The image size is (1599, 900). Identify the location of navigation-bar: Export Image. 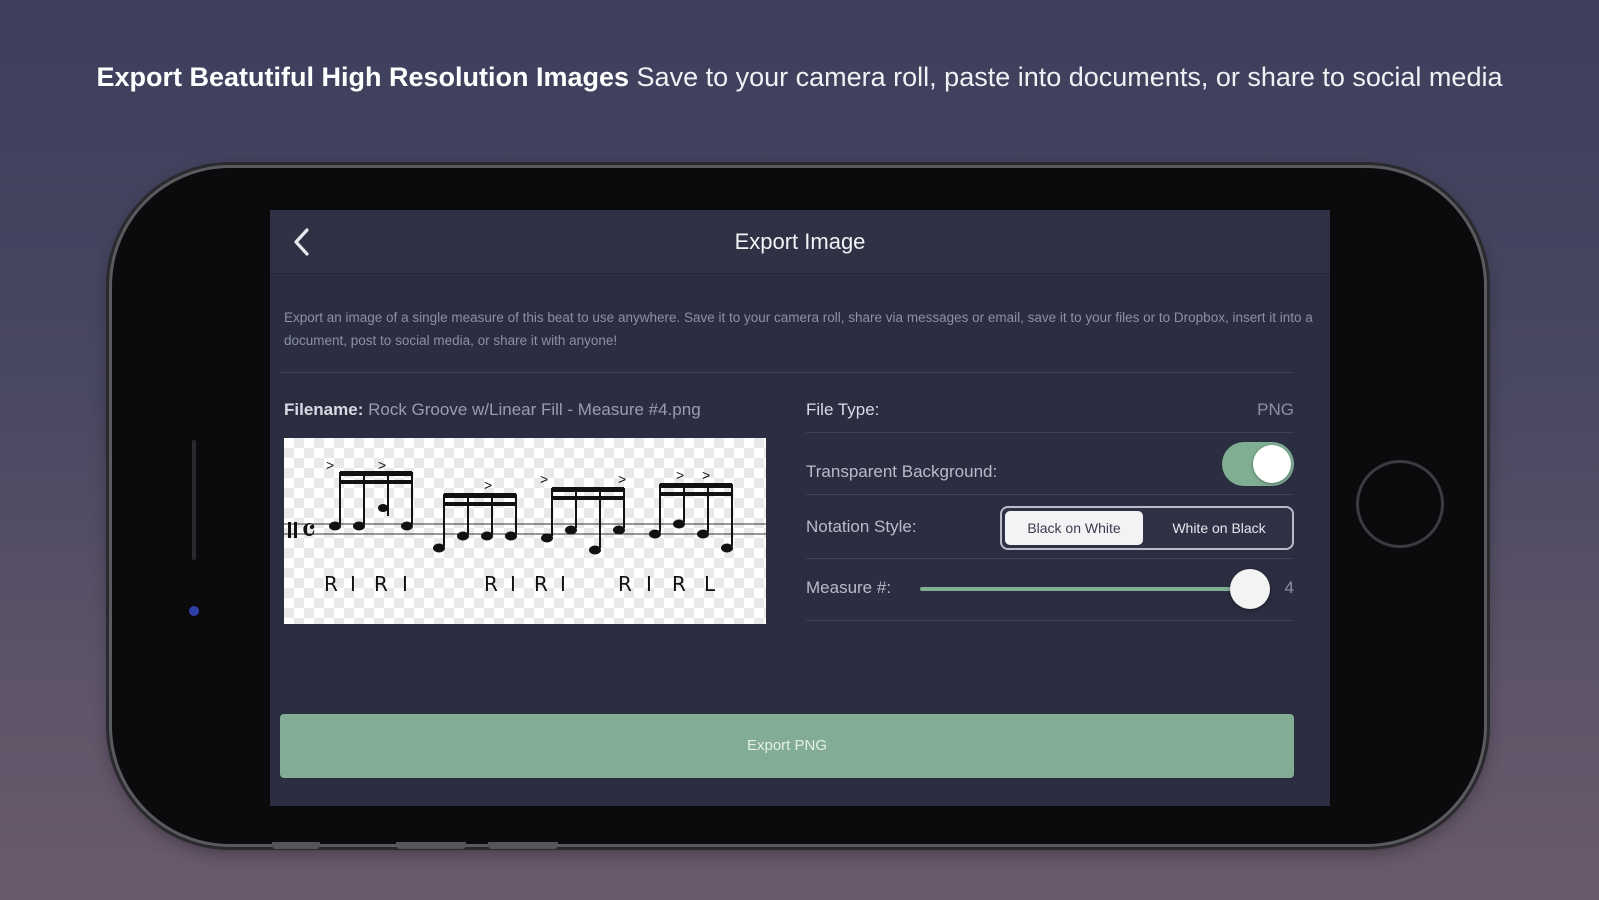
(800, 242).